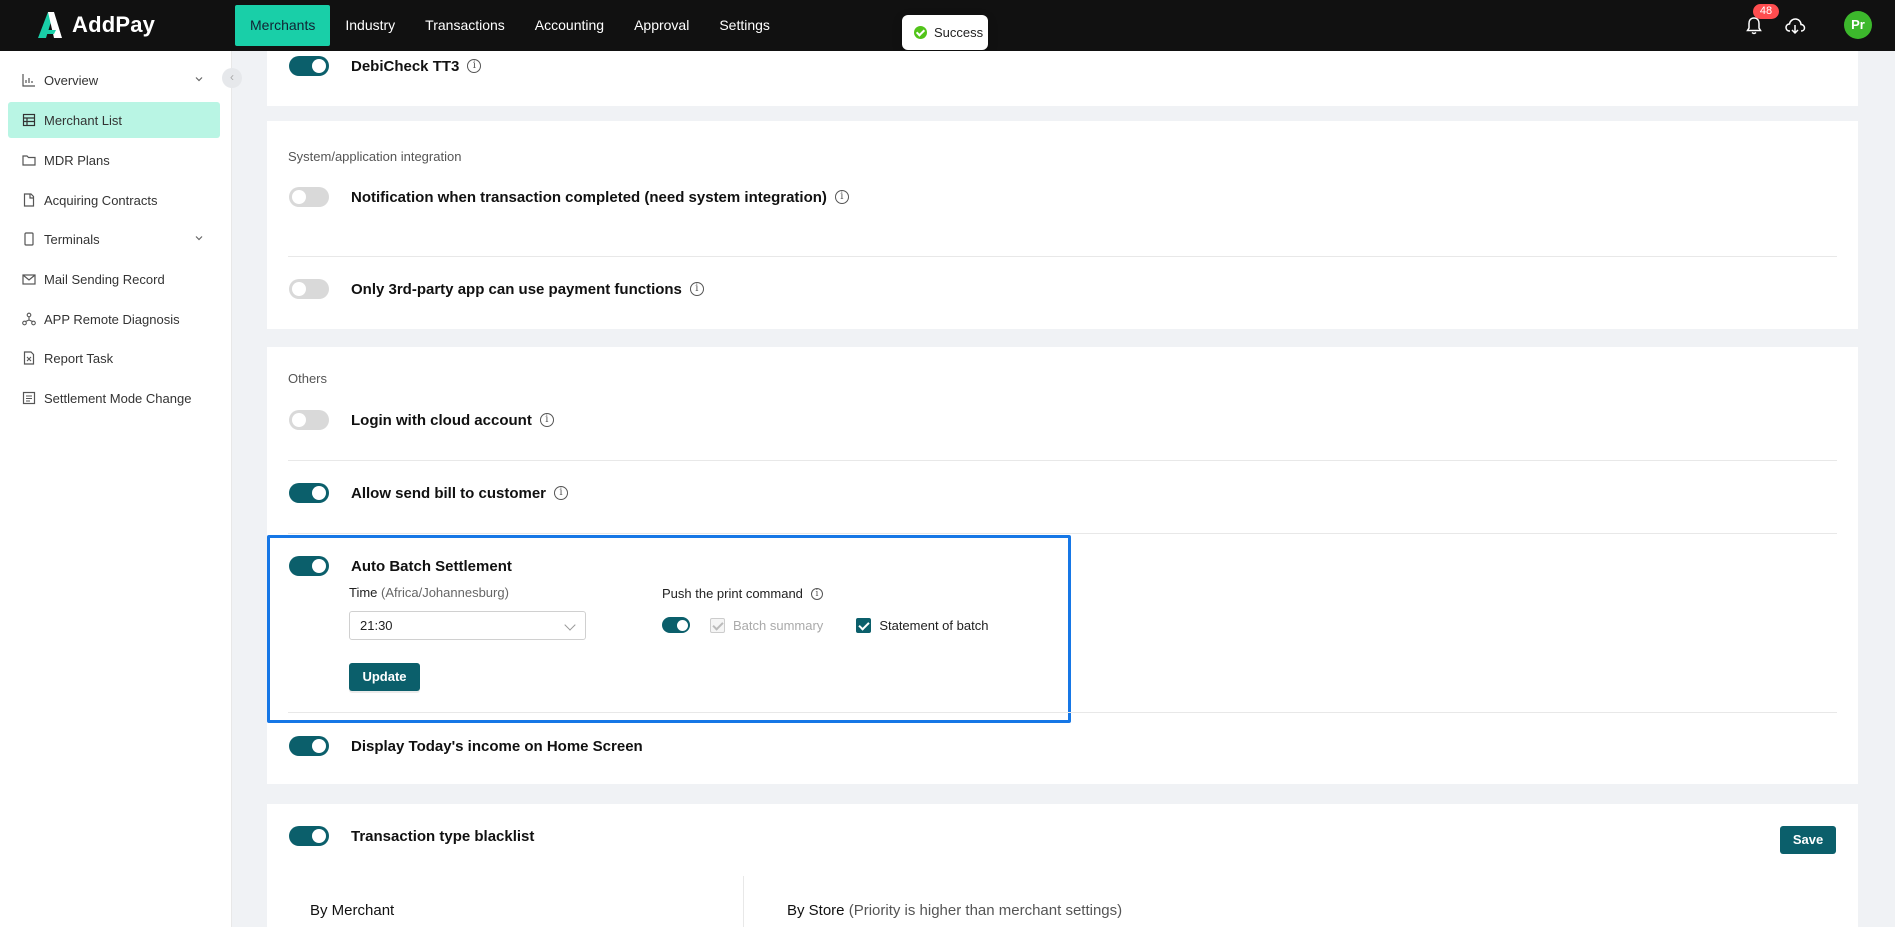  I want to click on by-store-label: By Store, so click(816, 910).